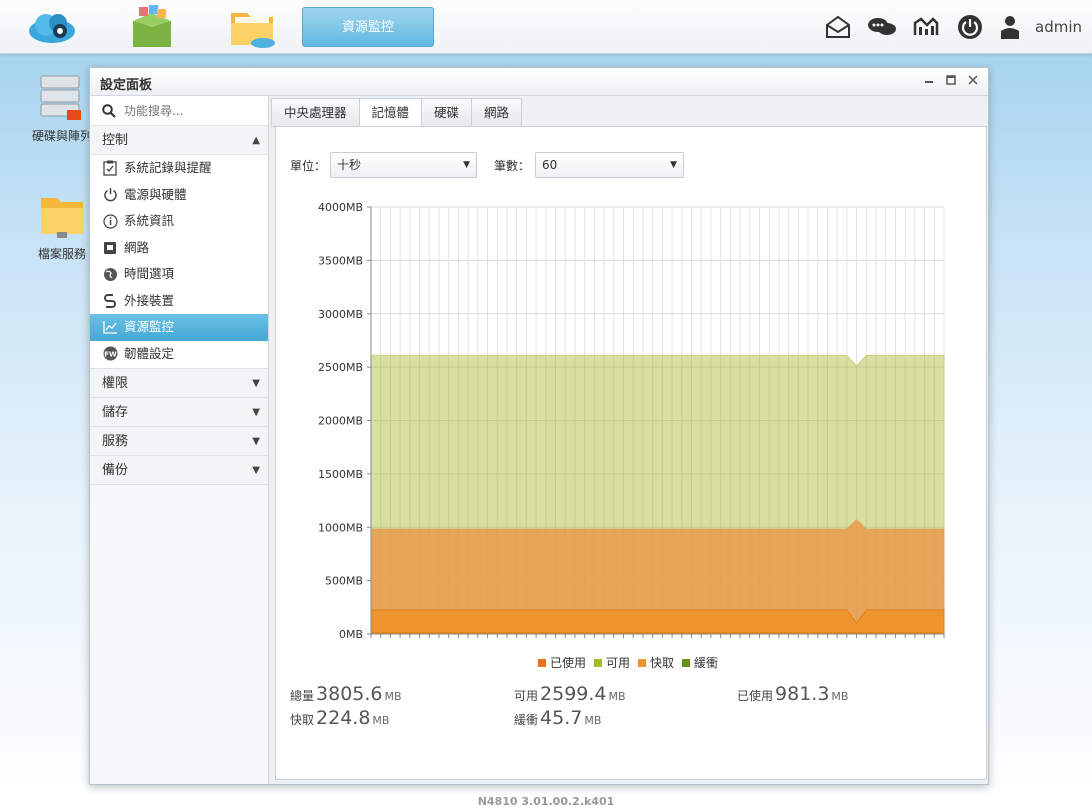  What do you see at coordinates (192, 111) in the screenshot?
I see `search-input` at bounding box center [192, 111].